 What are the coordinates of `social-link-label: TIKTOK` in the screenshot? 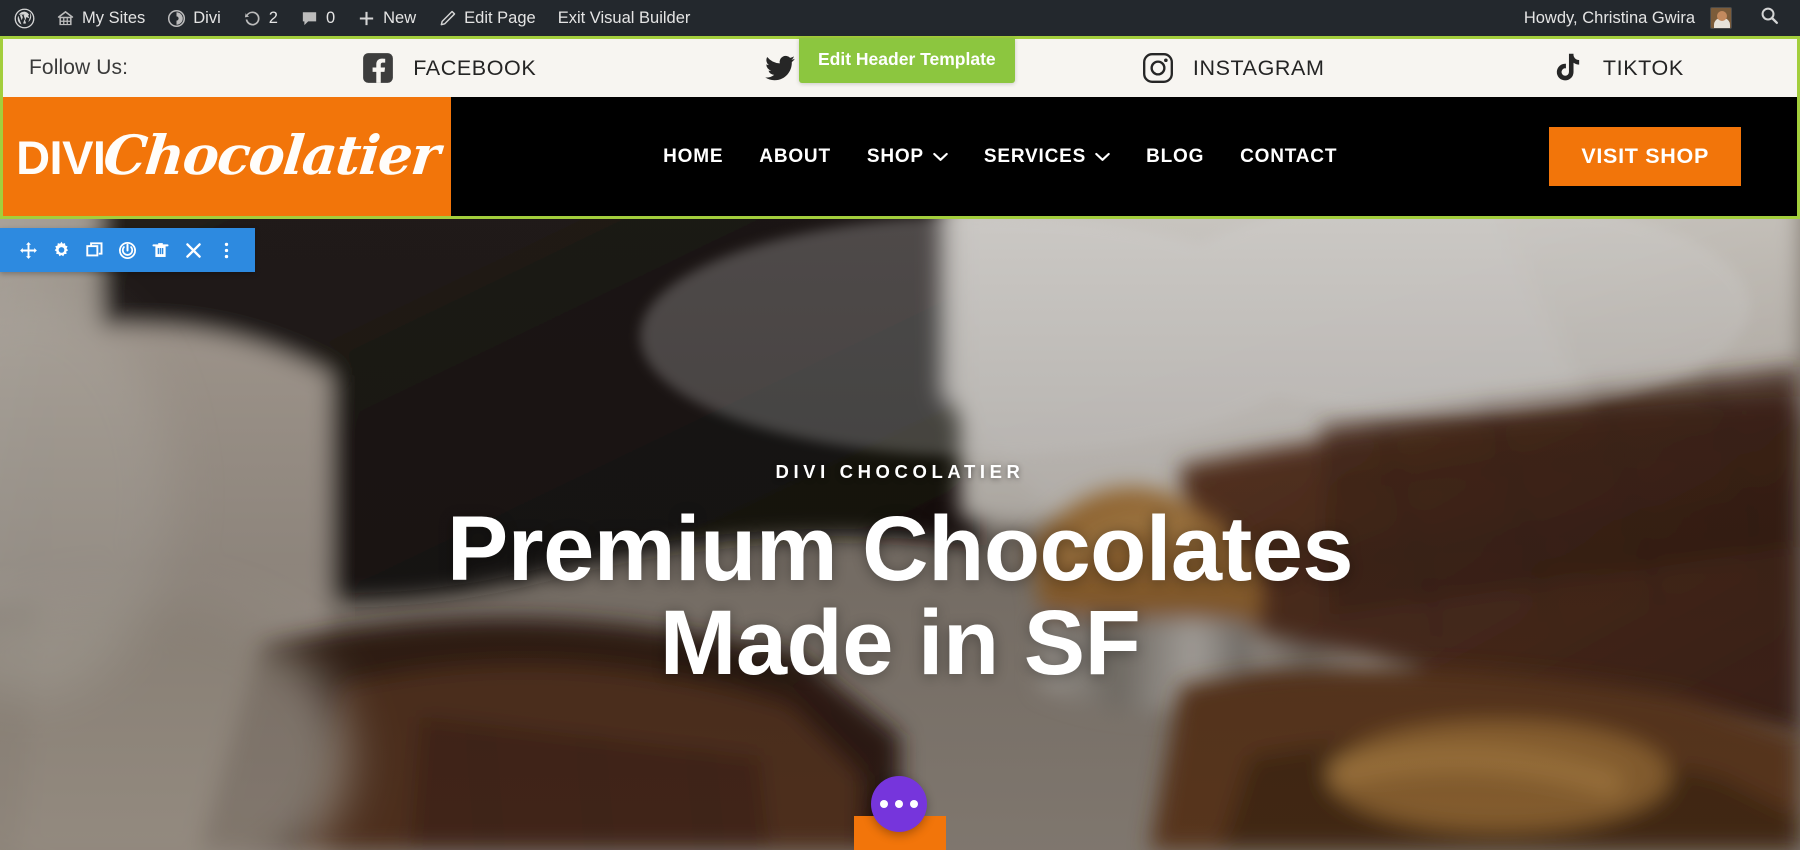 It's located at (1643, 67).